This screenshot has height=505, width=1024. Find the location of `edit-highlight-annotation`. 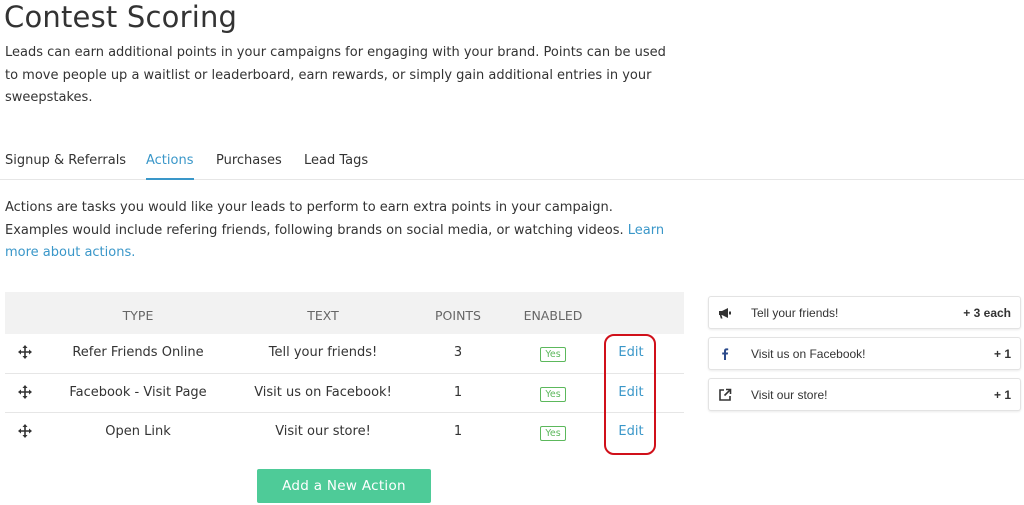

edit-highlight-annotation is located at coordinates (630, 394).